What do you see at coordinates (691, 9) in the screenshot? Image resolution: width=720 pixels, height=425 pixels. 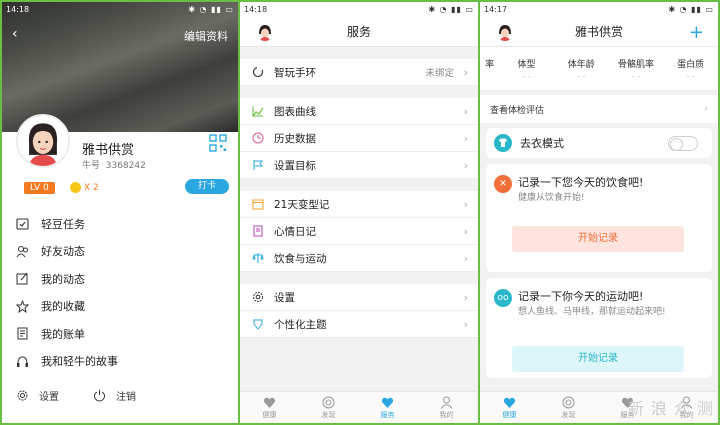 I see `status-icons: ✱ ◔ ▮▮ ▭` at bounding box center [691, 9].